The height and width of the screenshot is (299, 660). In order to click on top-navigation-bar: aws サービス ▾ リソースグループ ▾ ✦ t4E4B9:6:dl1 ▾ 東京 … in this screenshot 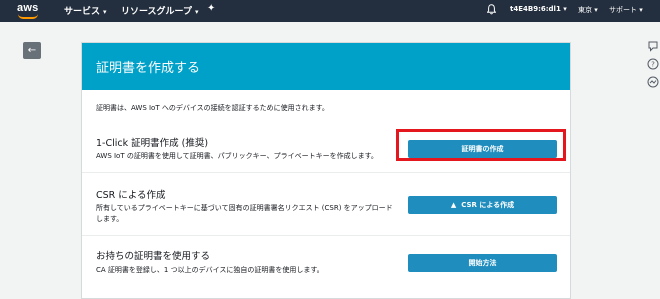, I will do `click(330, 11)`.